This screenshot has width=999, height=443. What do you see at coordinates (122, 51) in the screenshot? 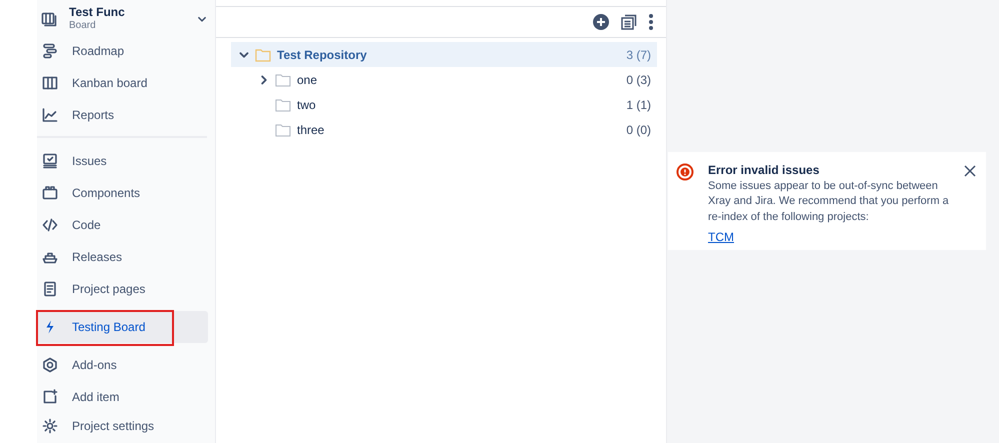
I see `sidebar-item: Roadmap` at bounding box center [122, 51].